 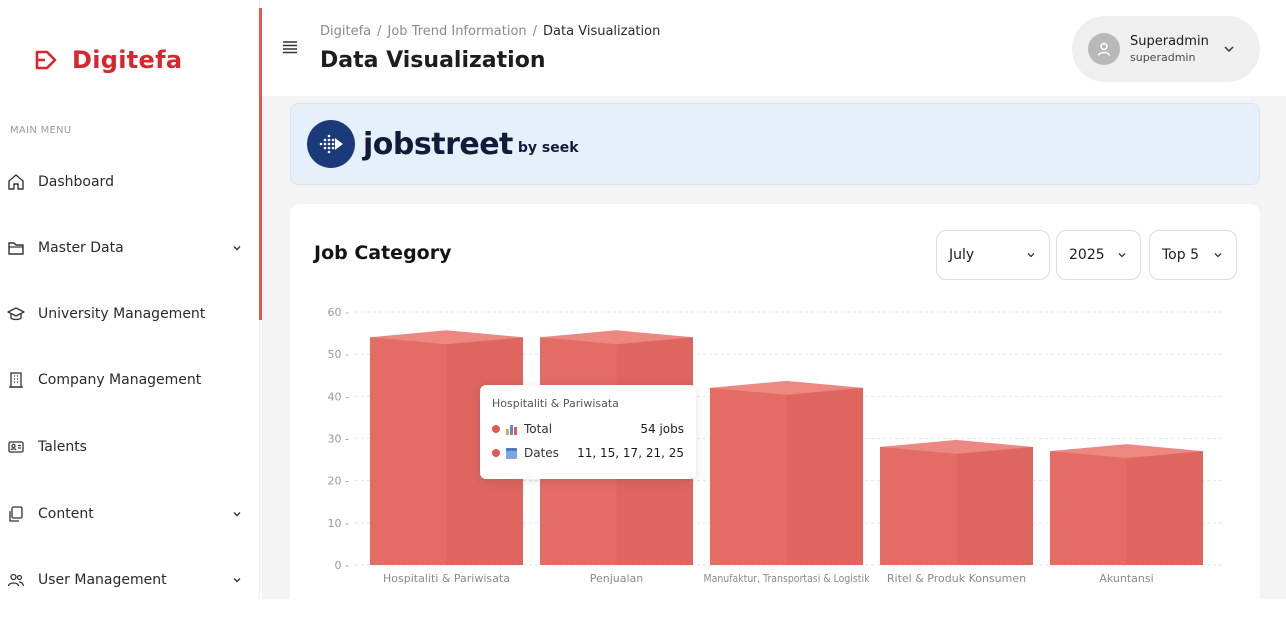 I want to click on tooltip-row-value: 54 jobs, so click(x=662, y=429).